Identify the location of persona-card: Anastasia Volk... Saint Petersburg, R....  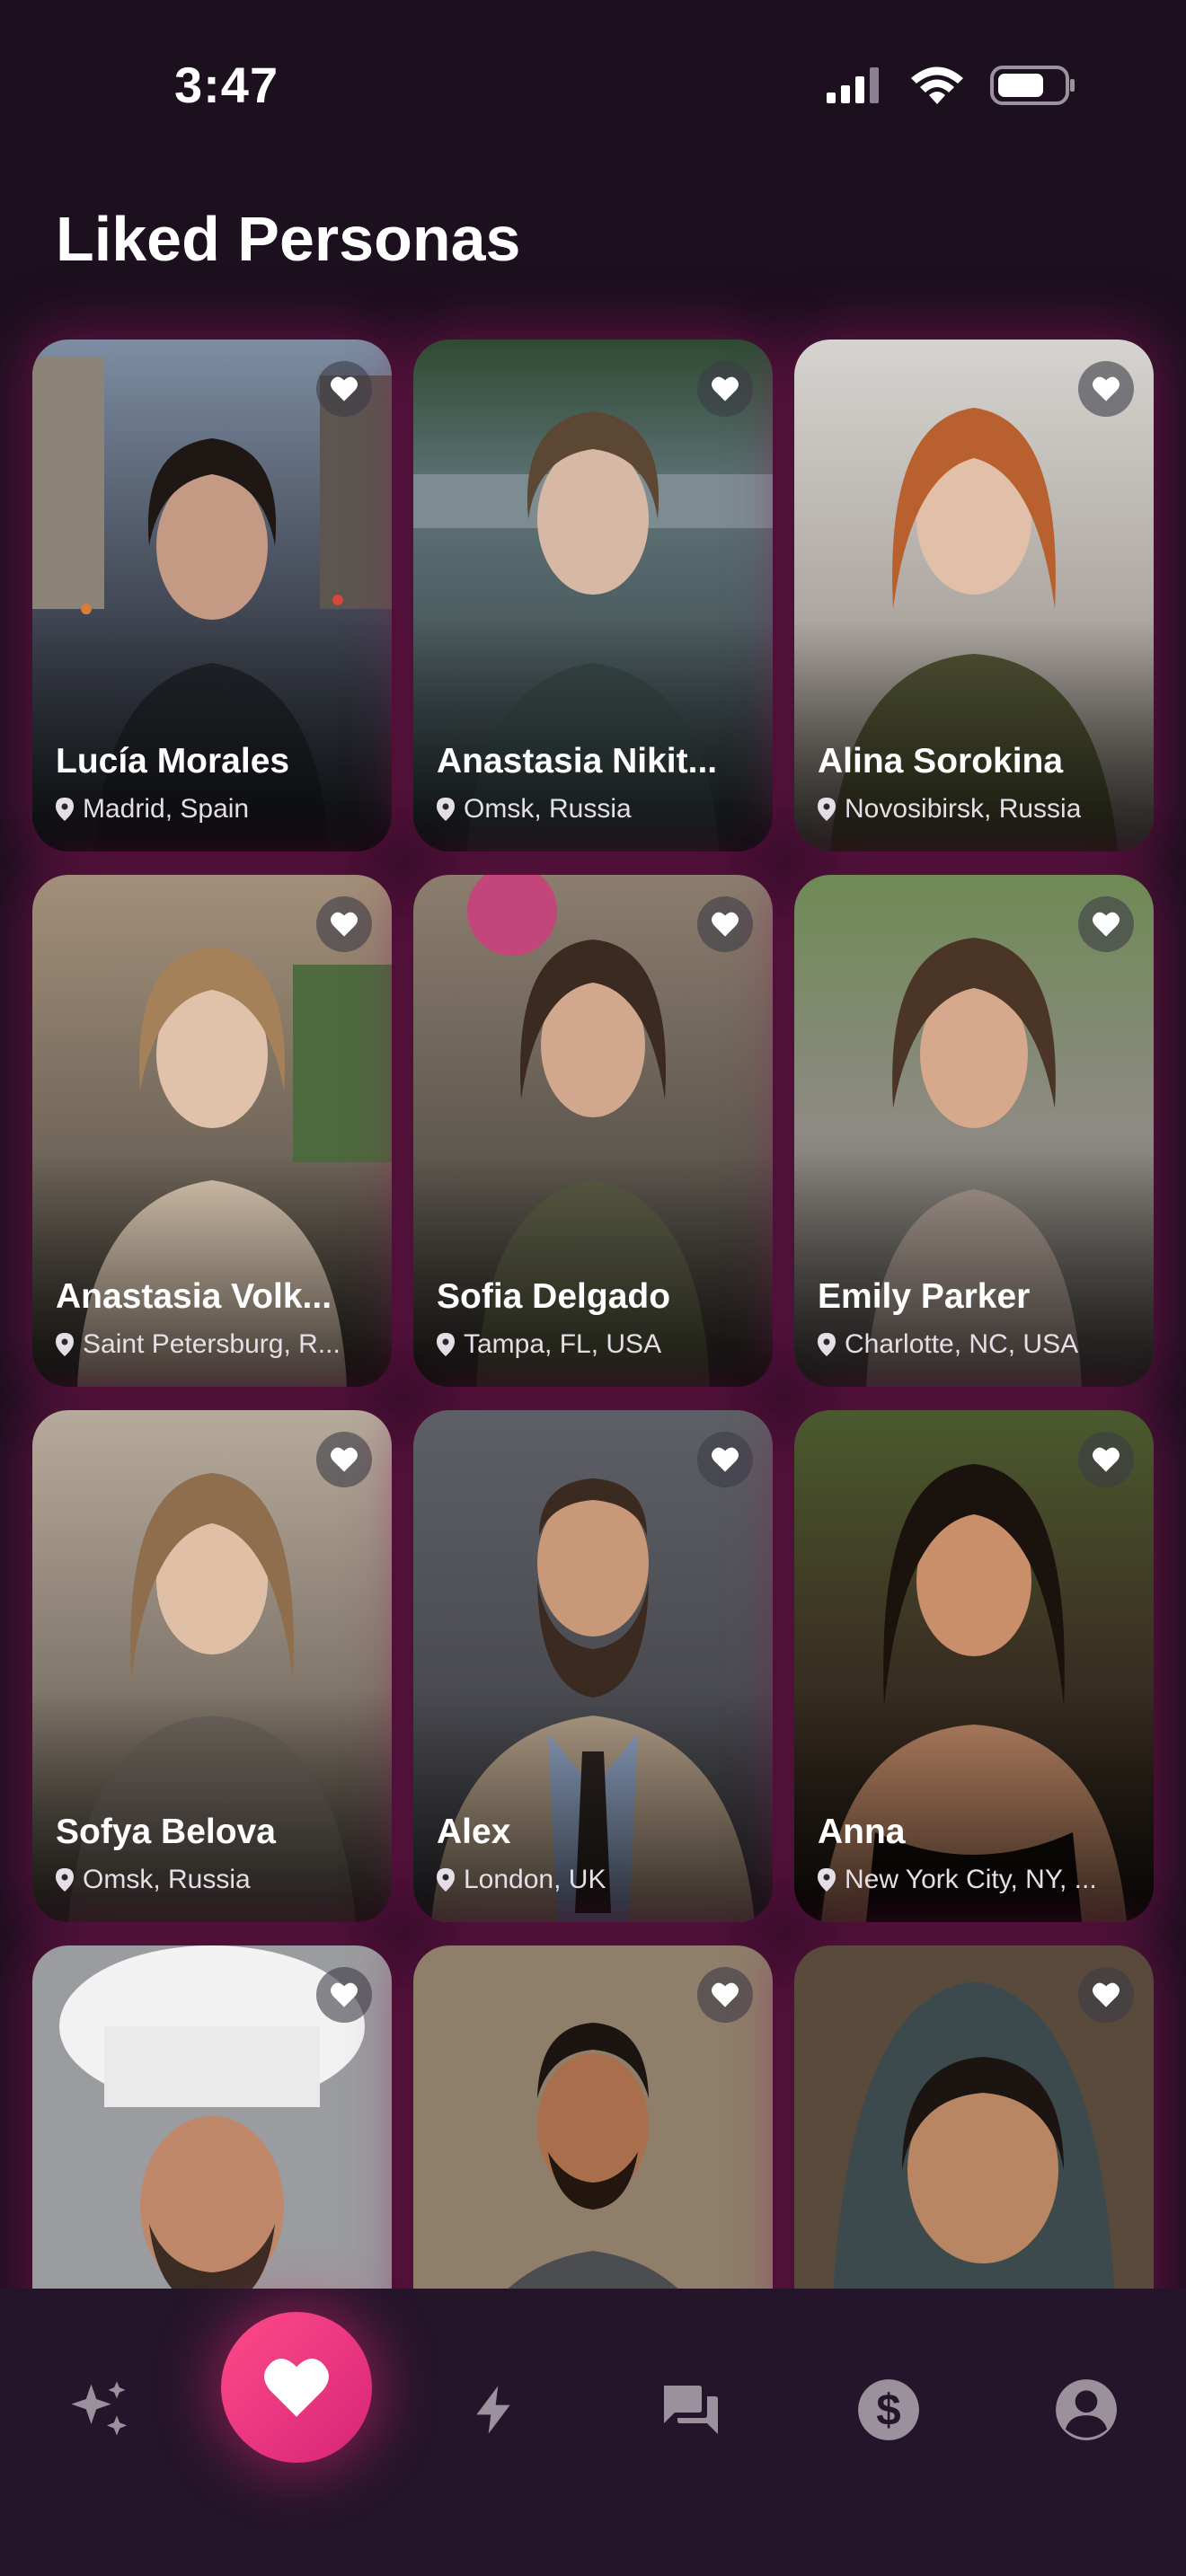
(212, 1131).